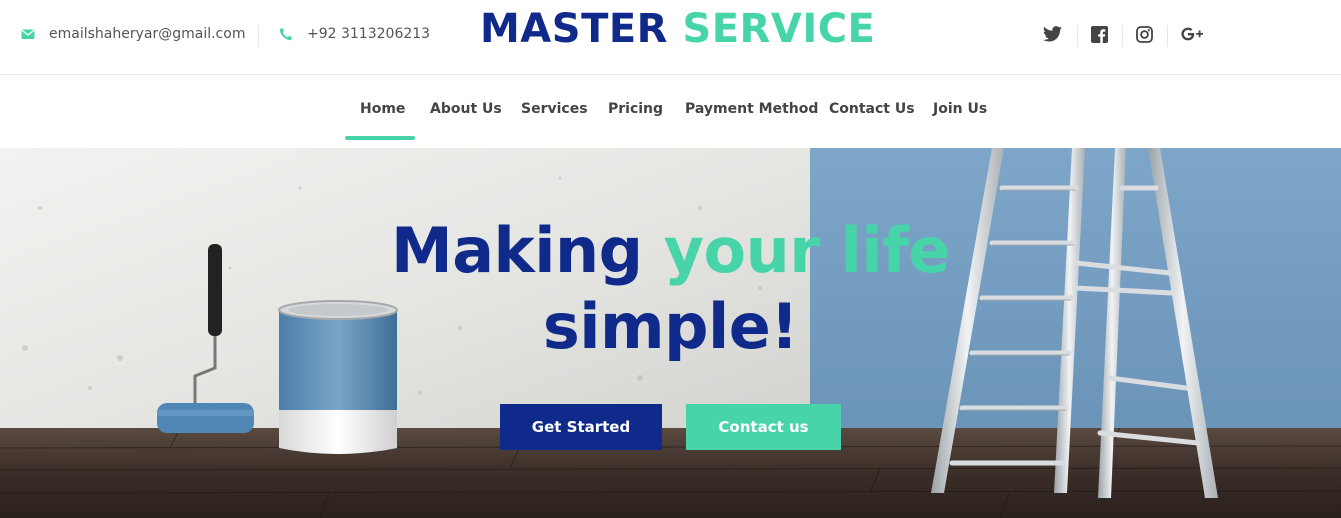  I want to click on facebook-link, so click(1099, 34).